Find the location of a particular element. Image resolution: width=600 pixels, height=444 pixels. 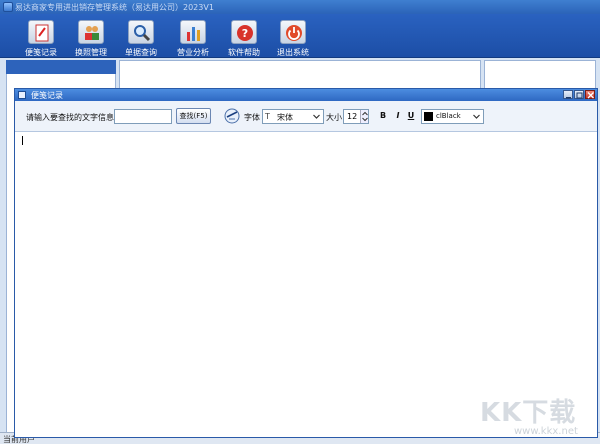

size-label: 大小 is located at coordinates (334, 117).